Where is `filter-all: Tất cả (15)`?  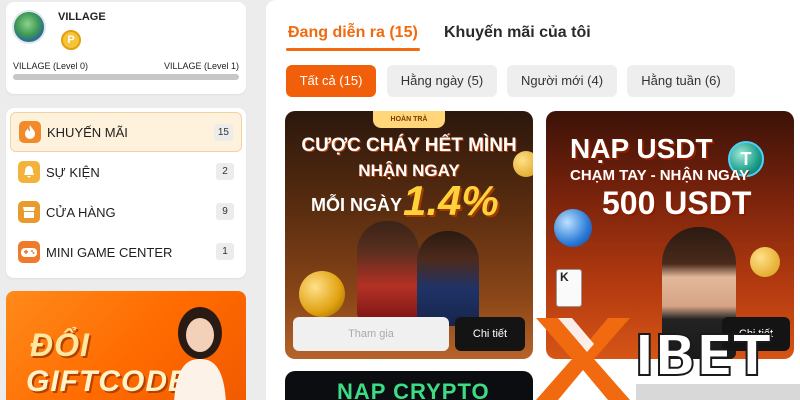
filter-all: Tất cả (15) is located at coordinates (331, 81).